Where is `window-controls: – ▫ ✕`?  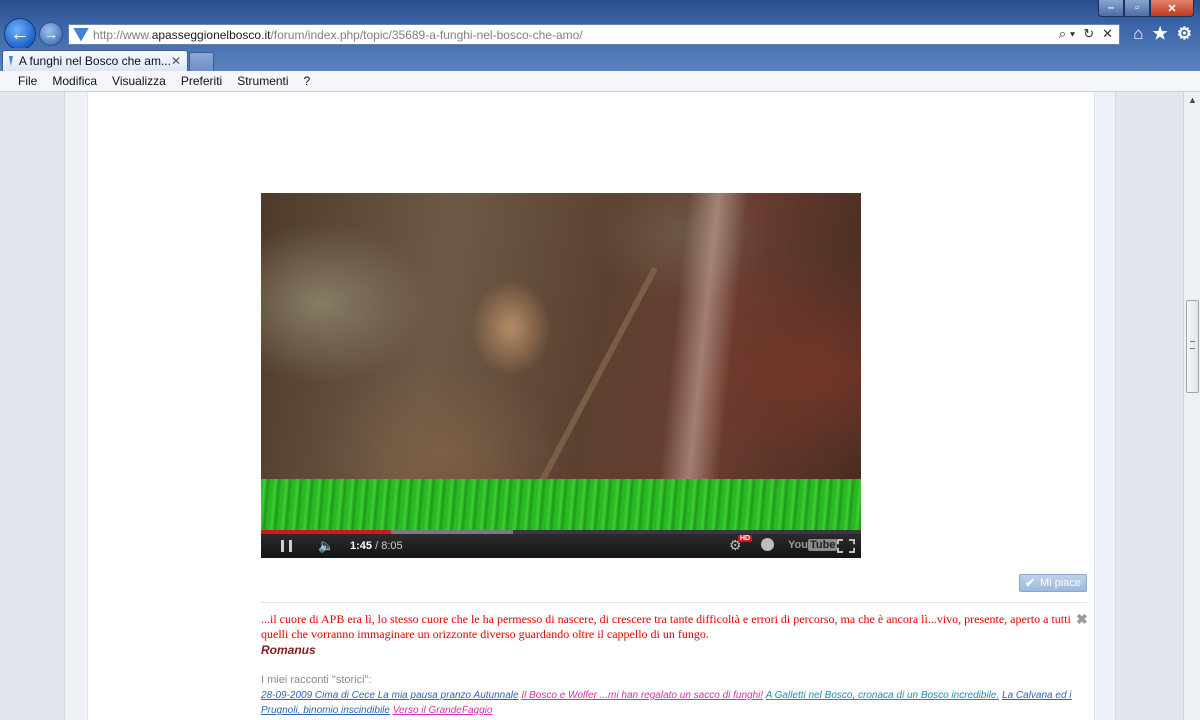
window-controls: – ▫ ✕ is located at coordinates (1146, 8).